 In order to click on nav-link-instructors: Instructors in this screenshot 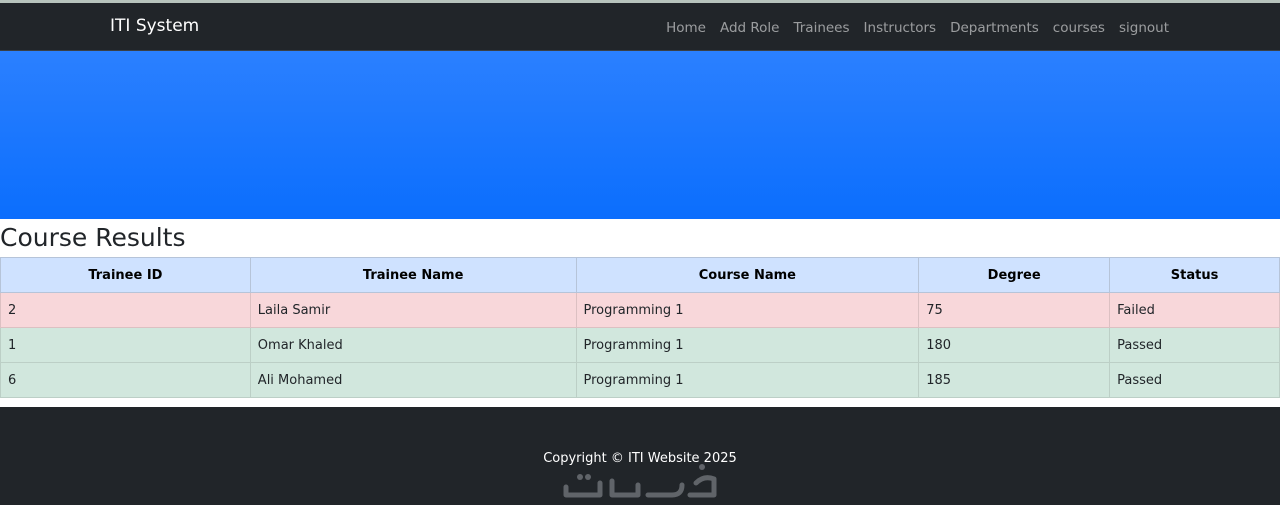, I will do `click(900, 28)`.